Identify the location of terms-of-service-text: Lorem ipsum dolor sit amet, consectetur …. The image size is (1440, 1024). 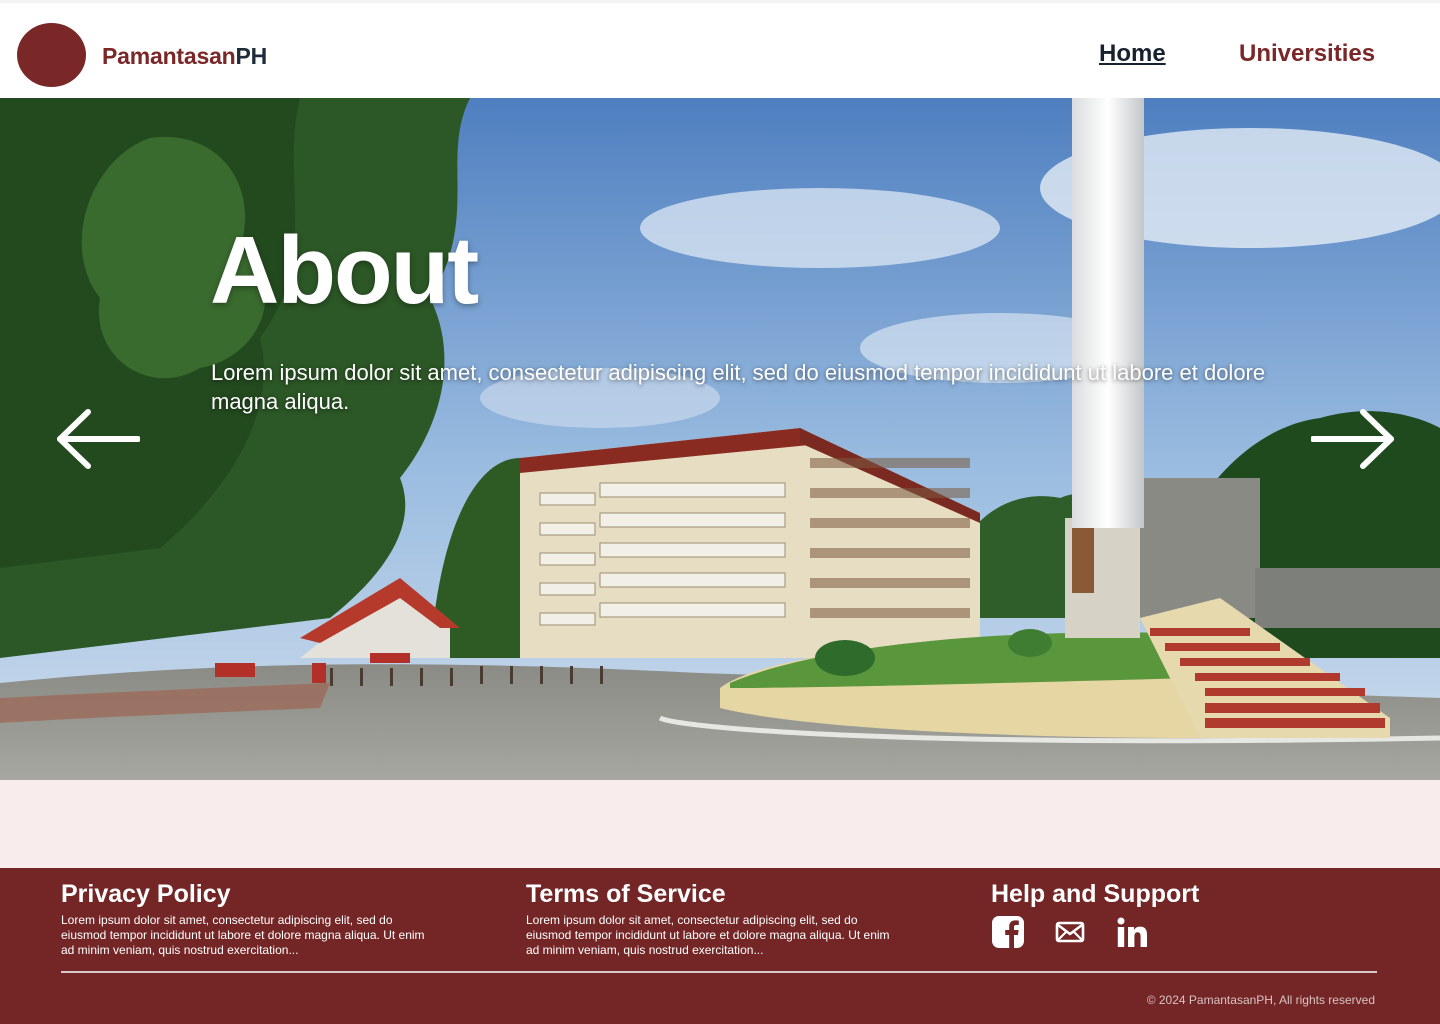
(708, 935).